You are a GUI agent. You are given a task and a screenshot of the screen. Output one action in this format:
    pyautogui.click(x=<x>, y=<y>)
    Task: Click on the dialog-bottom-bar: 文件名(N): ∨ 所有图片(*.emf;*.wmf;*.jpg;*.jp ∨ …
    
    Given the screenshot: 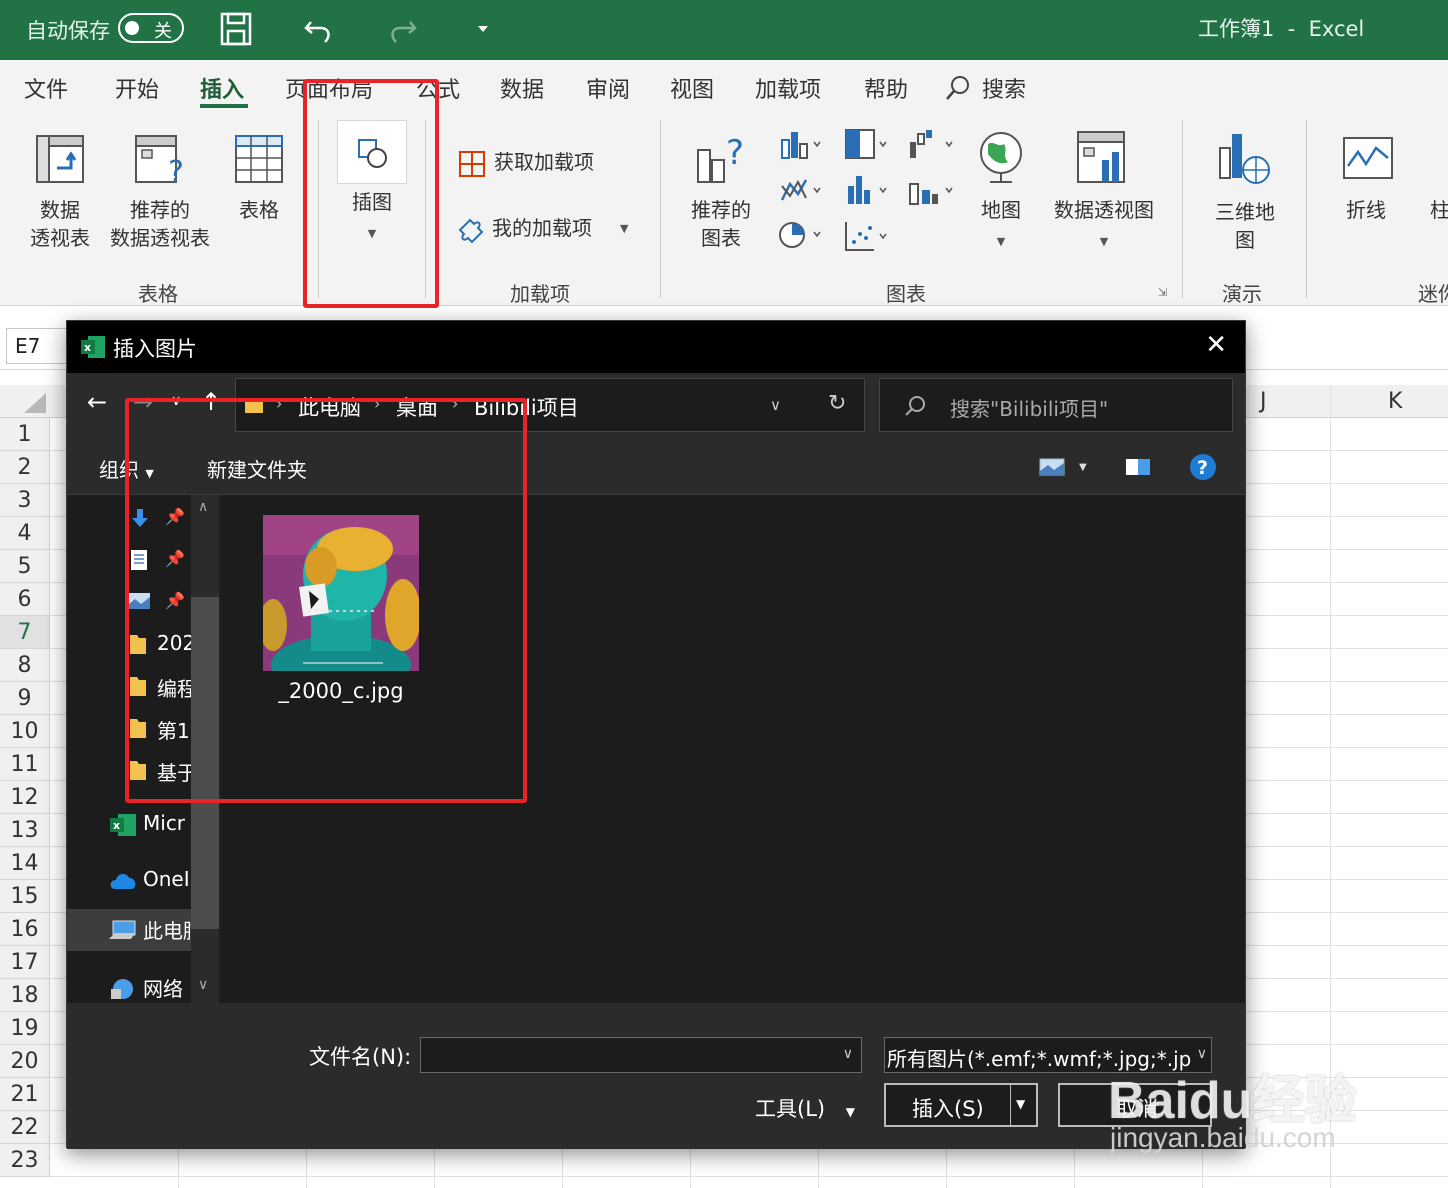 What is the action you would take?
    pyautogui.click(x=656, y=1076)
    